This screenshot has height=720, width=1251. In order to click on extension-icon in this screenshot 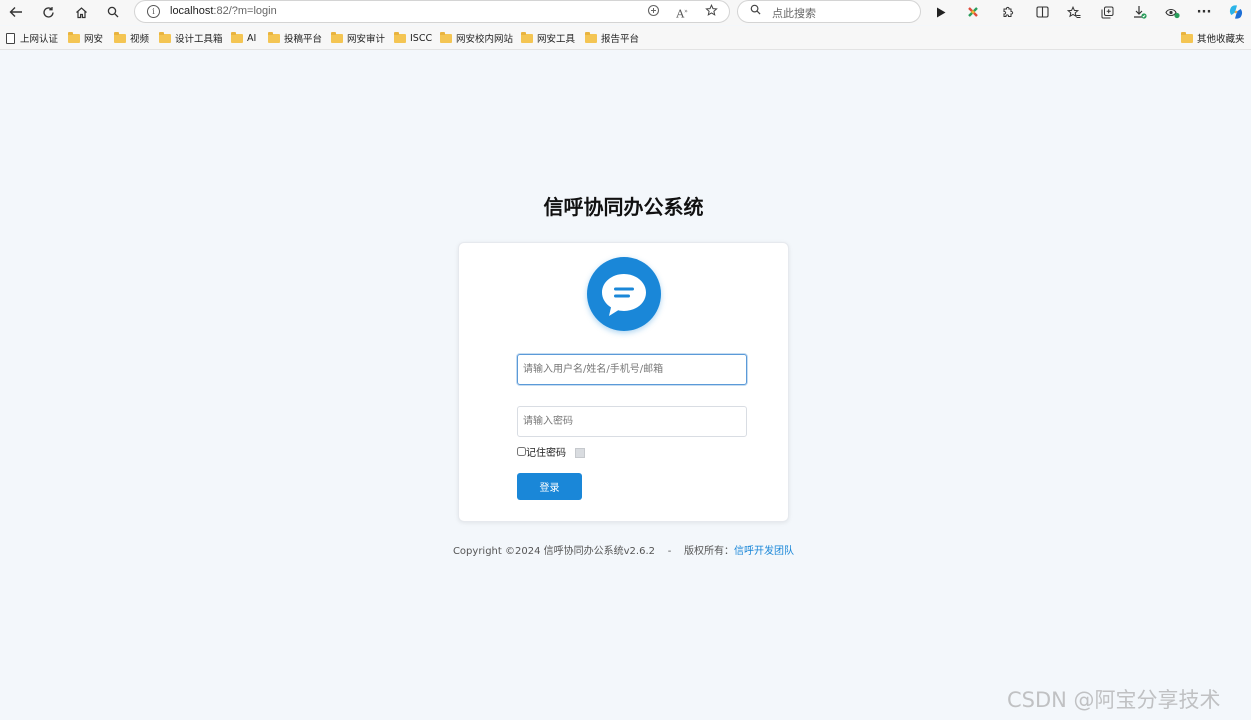, I will do `click(973, 12)`.